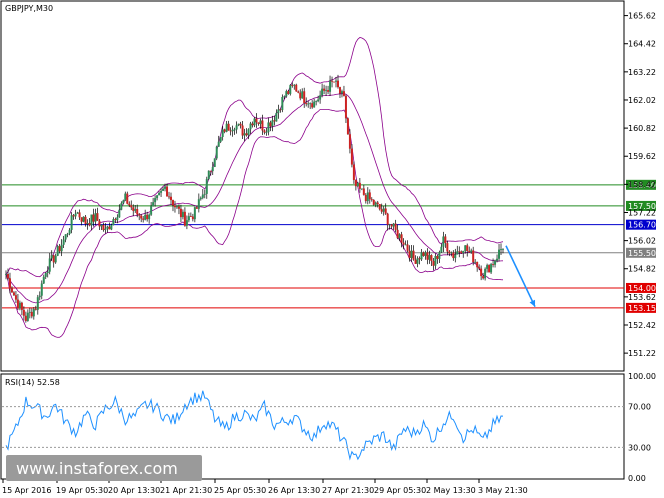 This screenshot has width=664, height=498. What do you see at coordinates (186, 490) in the screenshot?
I see `x-tick-label-3: 21 Apr 21:30` at bounding box center [186, 490].